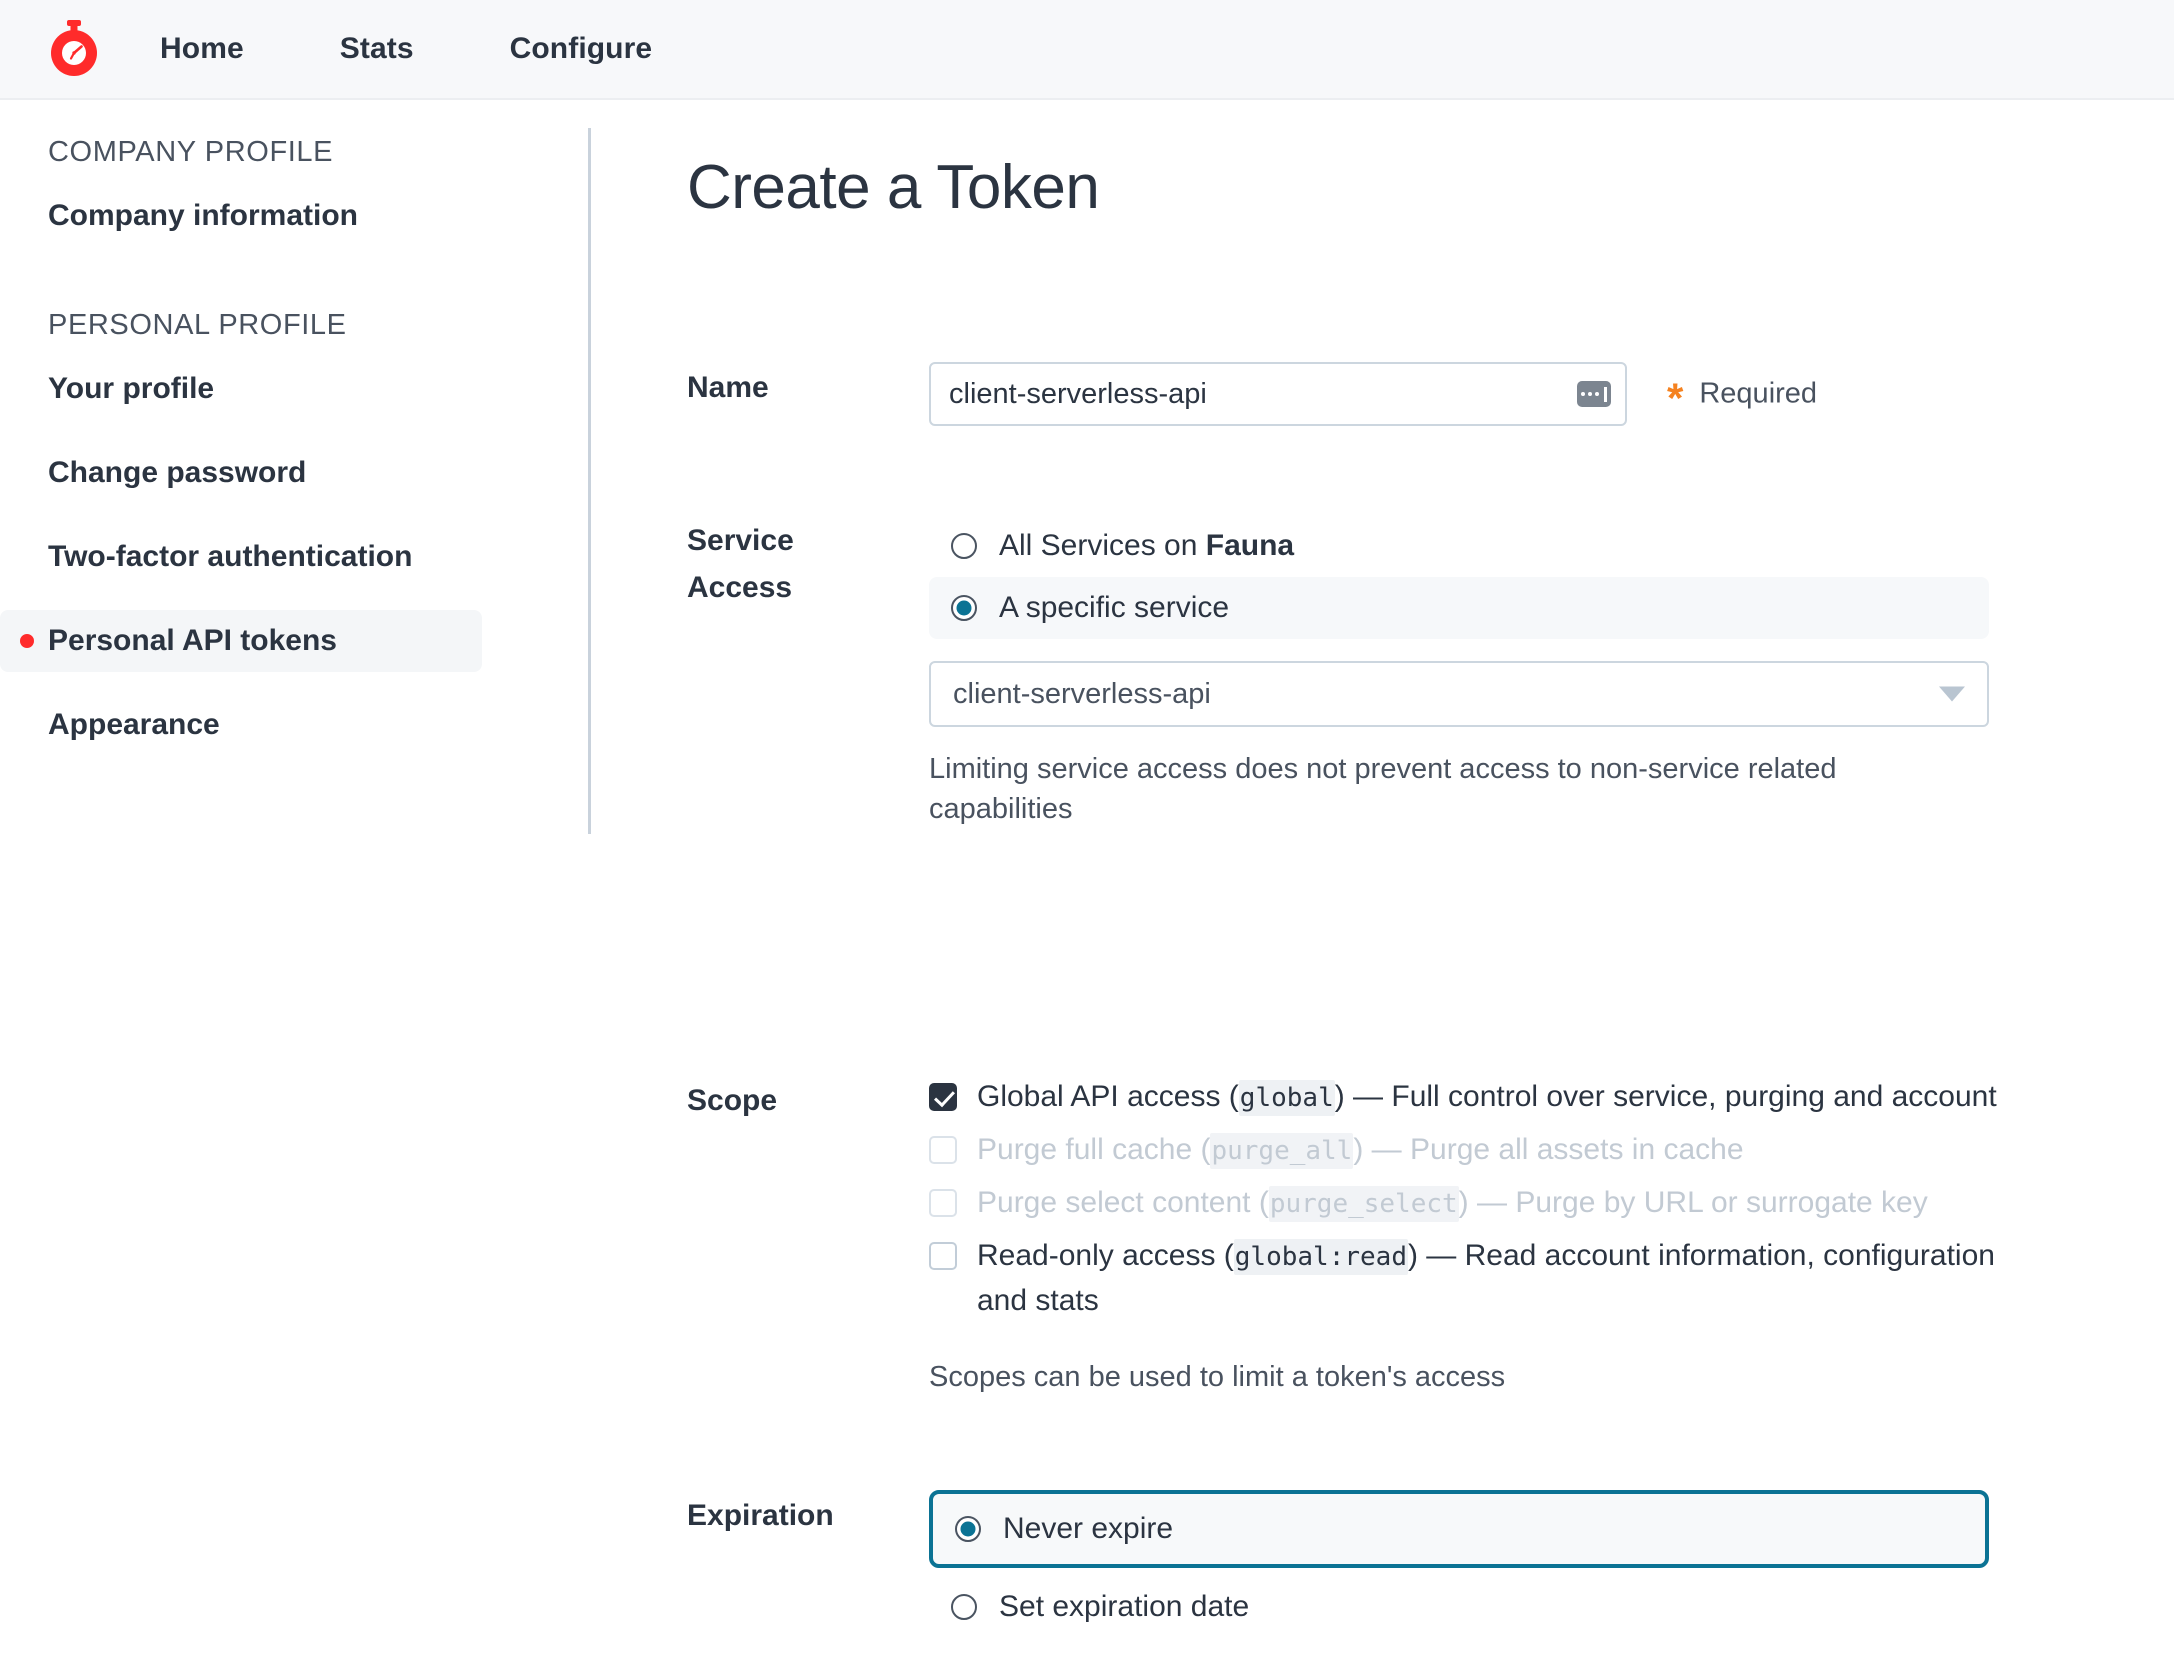 The width and height of the screenshot is (2174, 1668). Describe the element at coordinates (732, 1100) in the screenshot. I see `scope-label: Scope` at that location.